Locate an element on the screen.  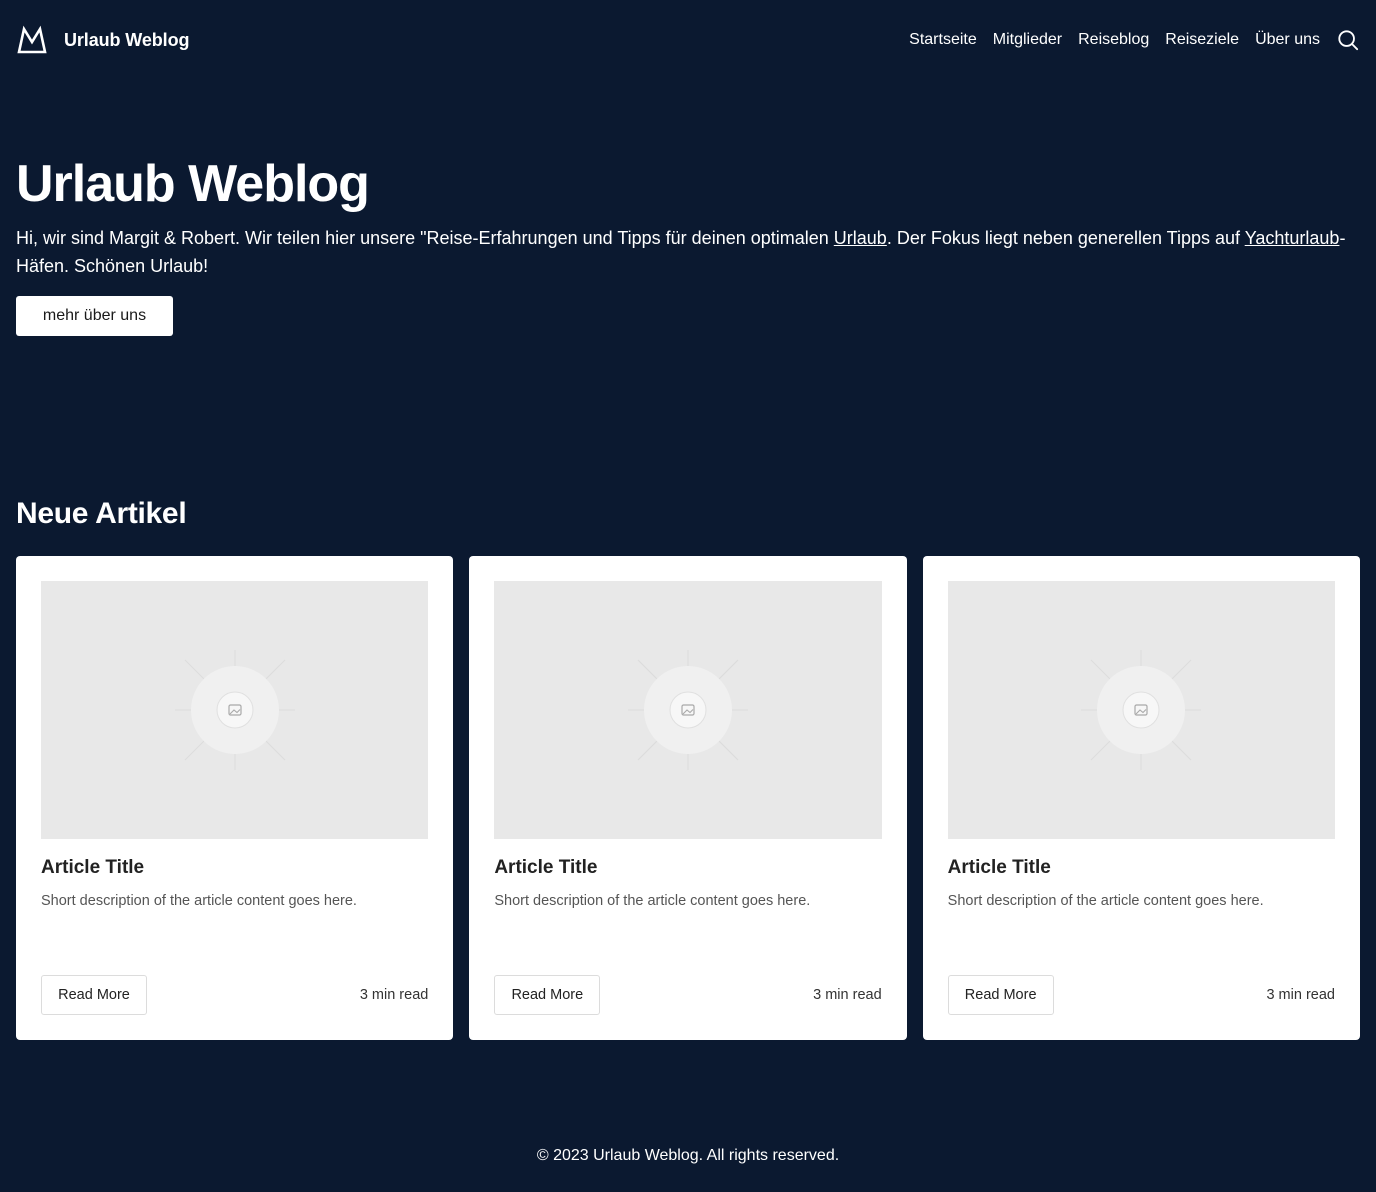
brand-name: Urlaub Weblog is located at coordinates (127, 39).